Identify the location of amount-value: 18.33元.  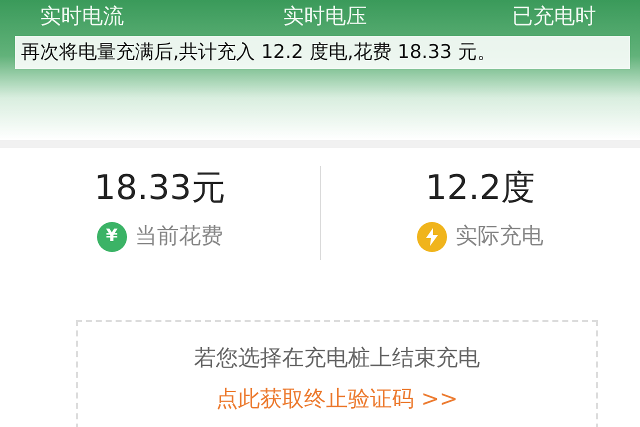
(160, 188).